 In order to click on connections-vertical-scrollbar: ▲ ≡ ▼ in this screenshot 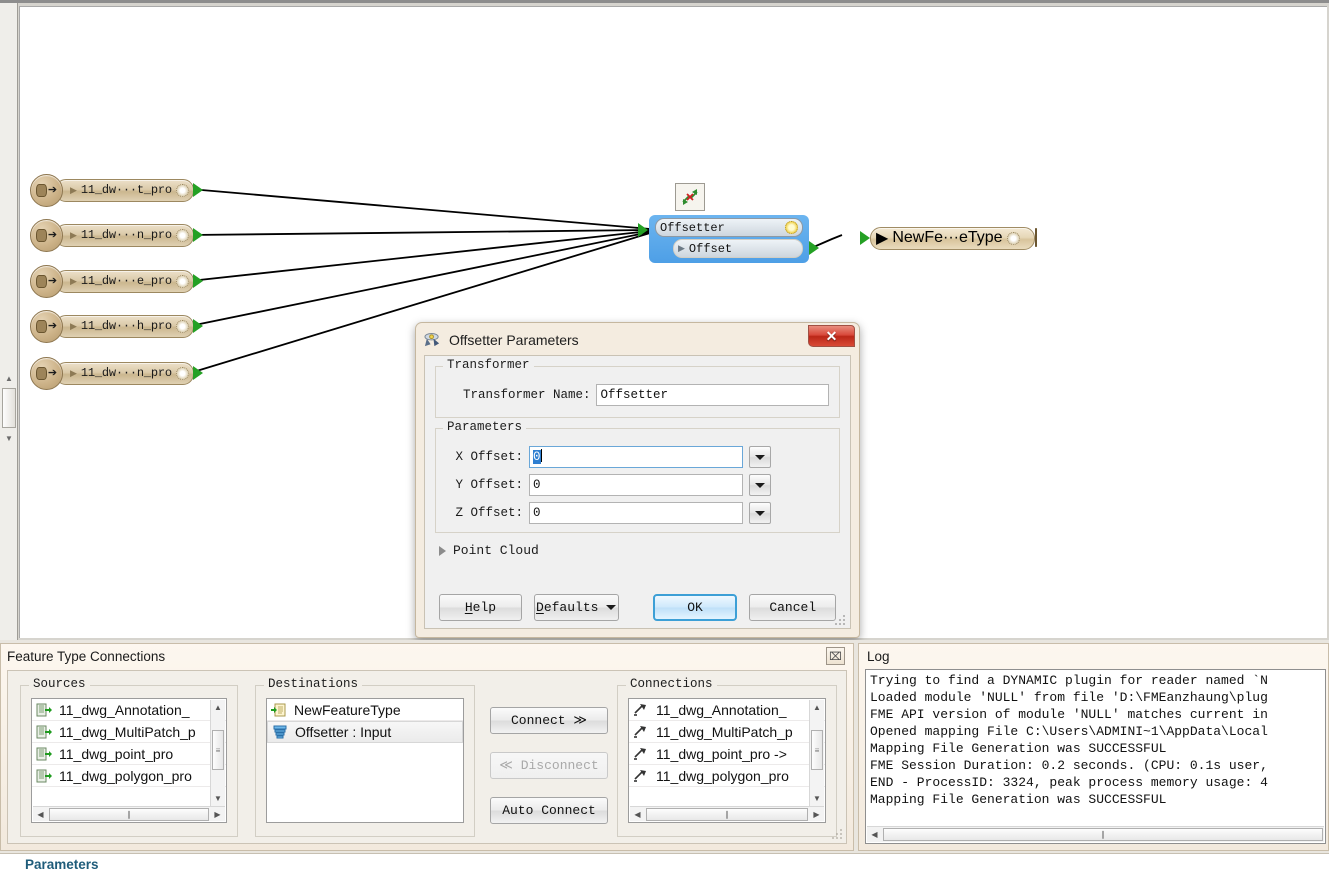, I will do `click(816, 753)`.